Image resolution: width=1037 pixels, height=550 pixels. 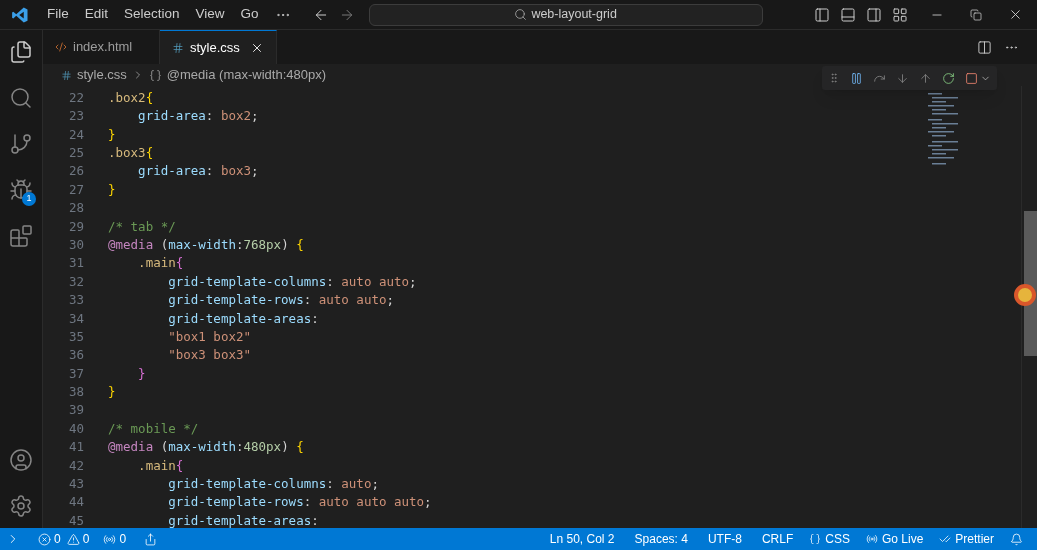 I want to click on pause-icon, so click(x=856, y=78).